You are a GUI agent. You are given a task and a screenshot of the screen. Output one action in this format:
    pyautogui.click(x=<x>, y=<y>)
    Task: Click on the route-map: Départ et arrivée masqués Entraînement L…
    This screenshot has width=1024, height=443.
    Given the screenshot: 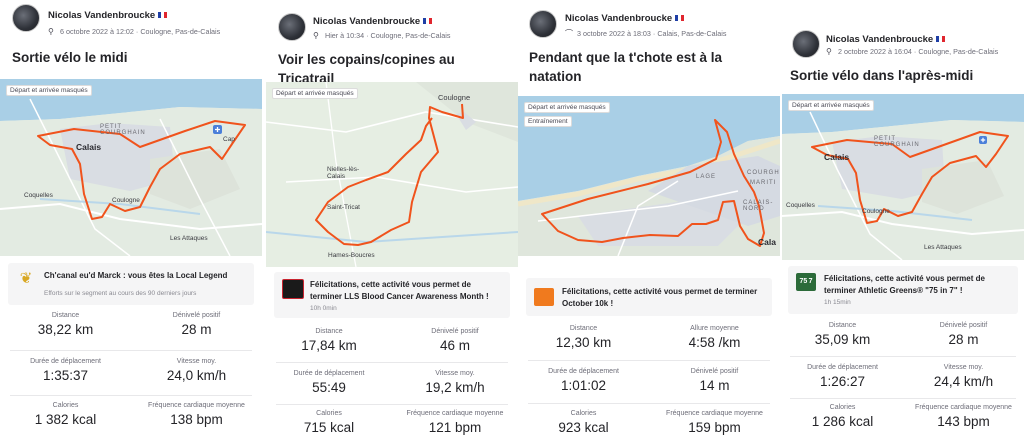 What is the action you would take?
    pyautogui.click(x=649, y=176)
    